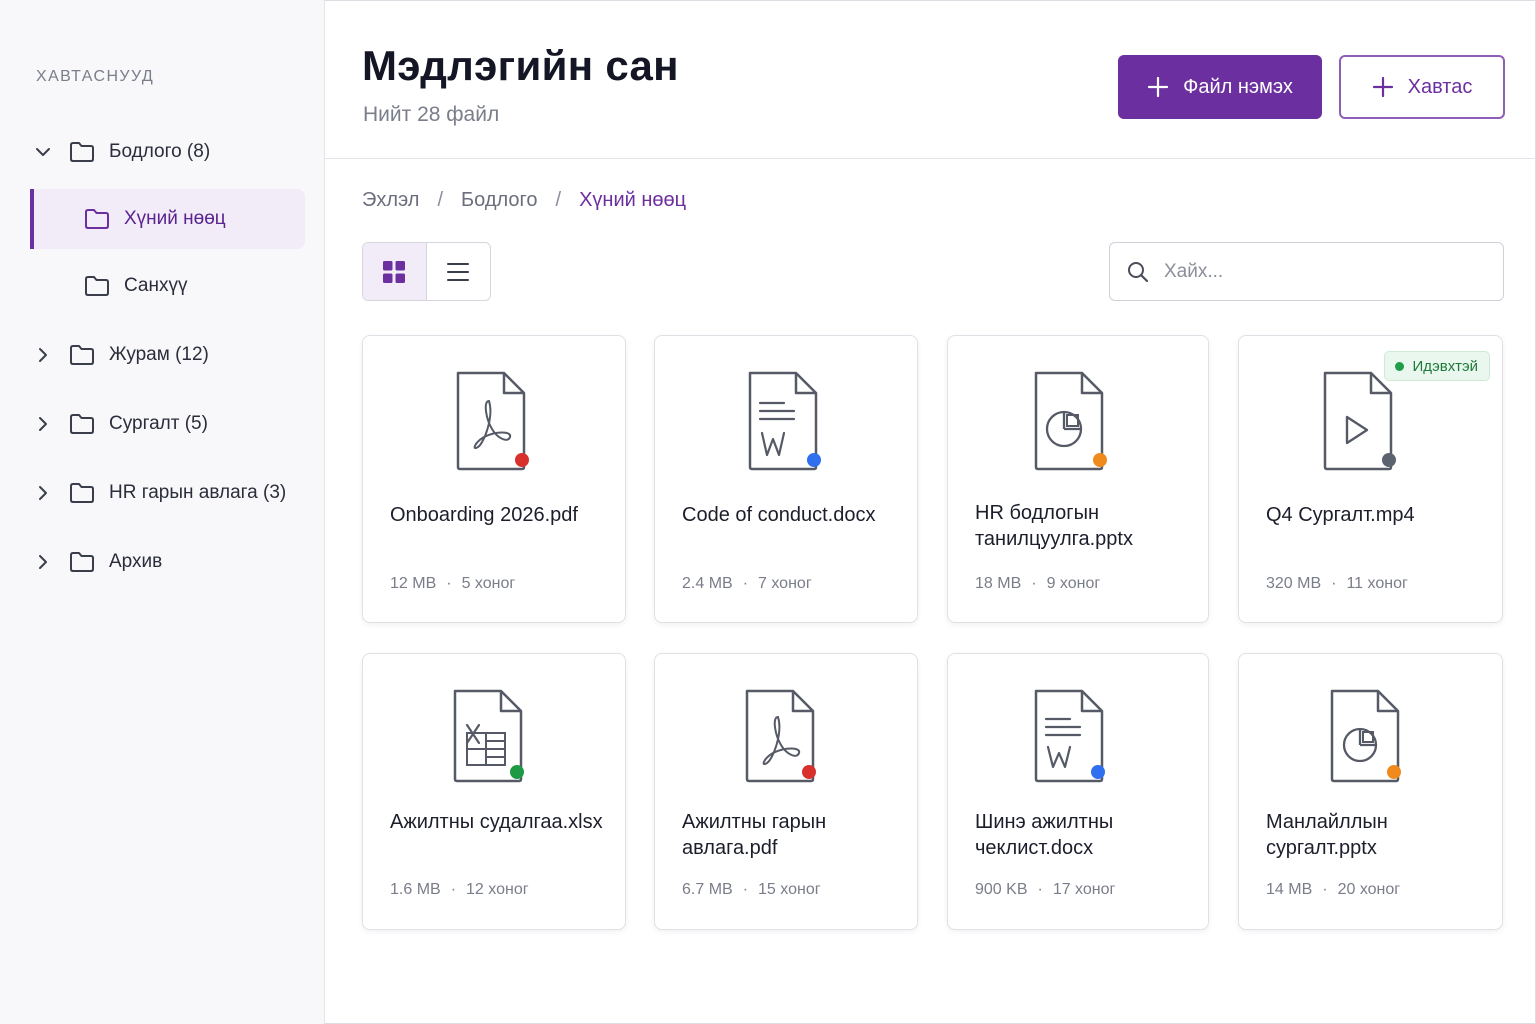 The height and width of the screenshot is (1024, 1536). I want to click on file-card: Code of conduct.docx 2.4 MB · 7 хоног, so click(786, 479).